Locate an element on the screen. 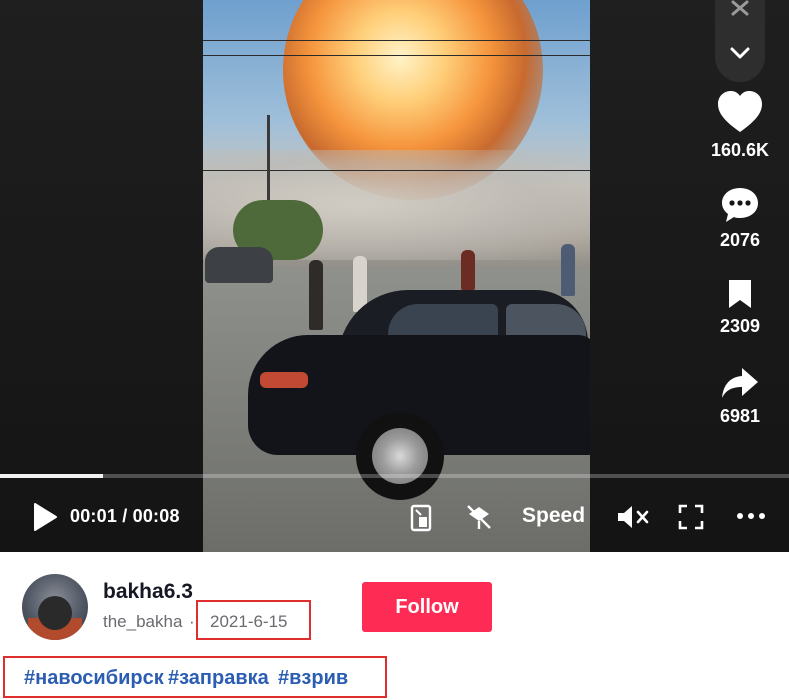  comment-action: 2076 is located at coordinates (740, 218).